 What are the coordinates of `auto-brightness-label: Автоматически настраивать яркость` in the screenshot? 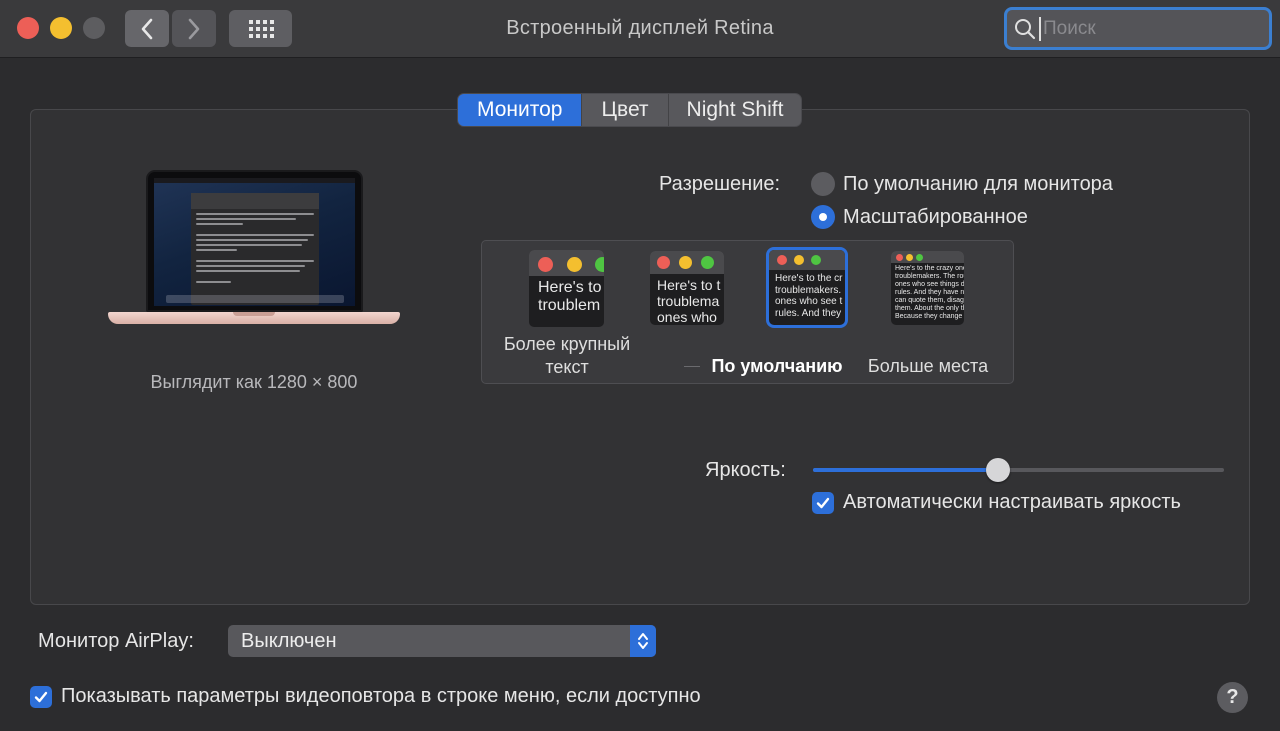 It's located at (1012, 502).